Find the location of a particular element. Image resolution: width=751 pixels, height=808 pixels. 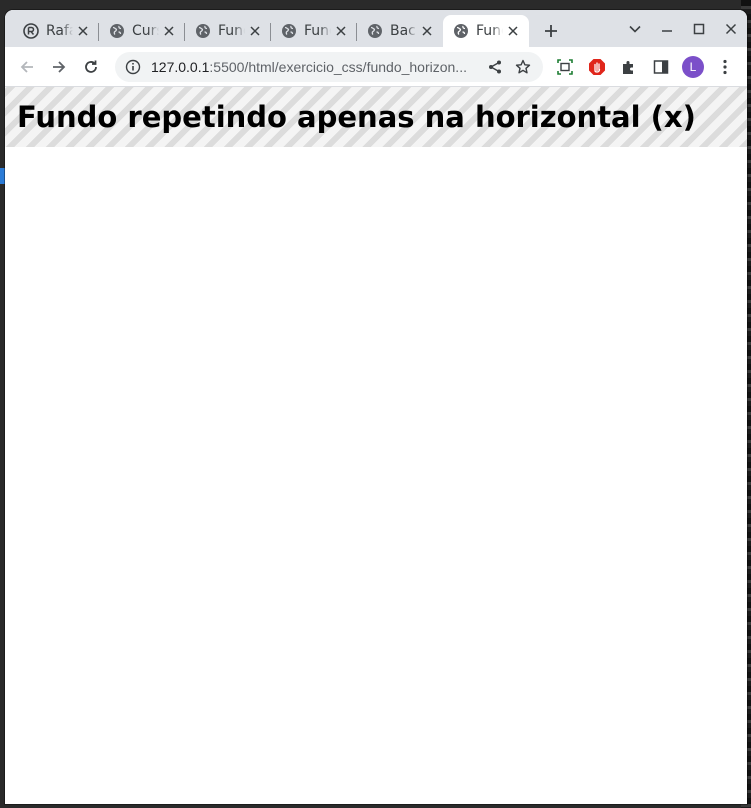

tab-0: Rafa is located at coordinates (56, 31).